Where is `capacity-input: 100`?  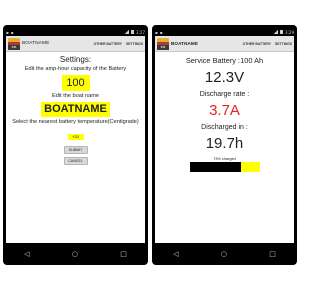 capacity-input: 100 is located at coordinates (75, 83).